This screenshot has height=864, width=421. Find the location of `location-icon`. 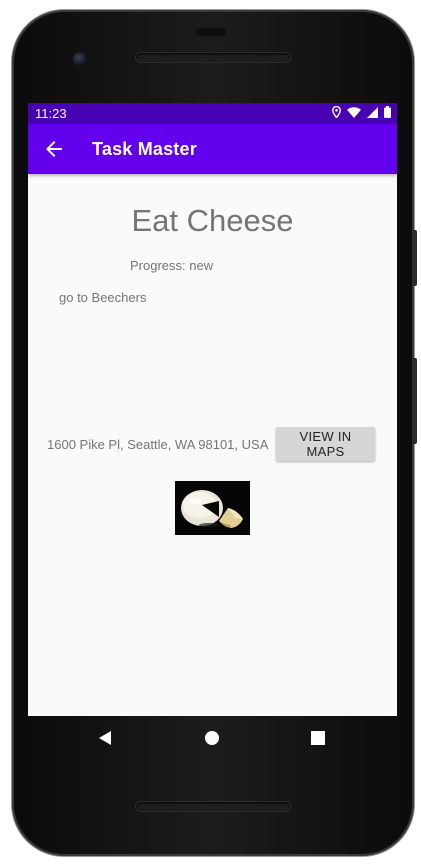

location-icon is located at coordinates (336, 112).